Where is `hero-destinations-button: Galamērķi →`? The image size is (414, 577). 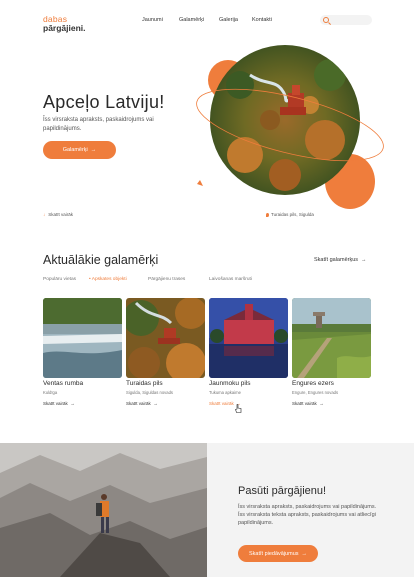
hero-destinations-button: Galamērķi → is located at coordinates (79, 150).